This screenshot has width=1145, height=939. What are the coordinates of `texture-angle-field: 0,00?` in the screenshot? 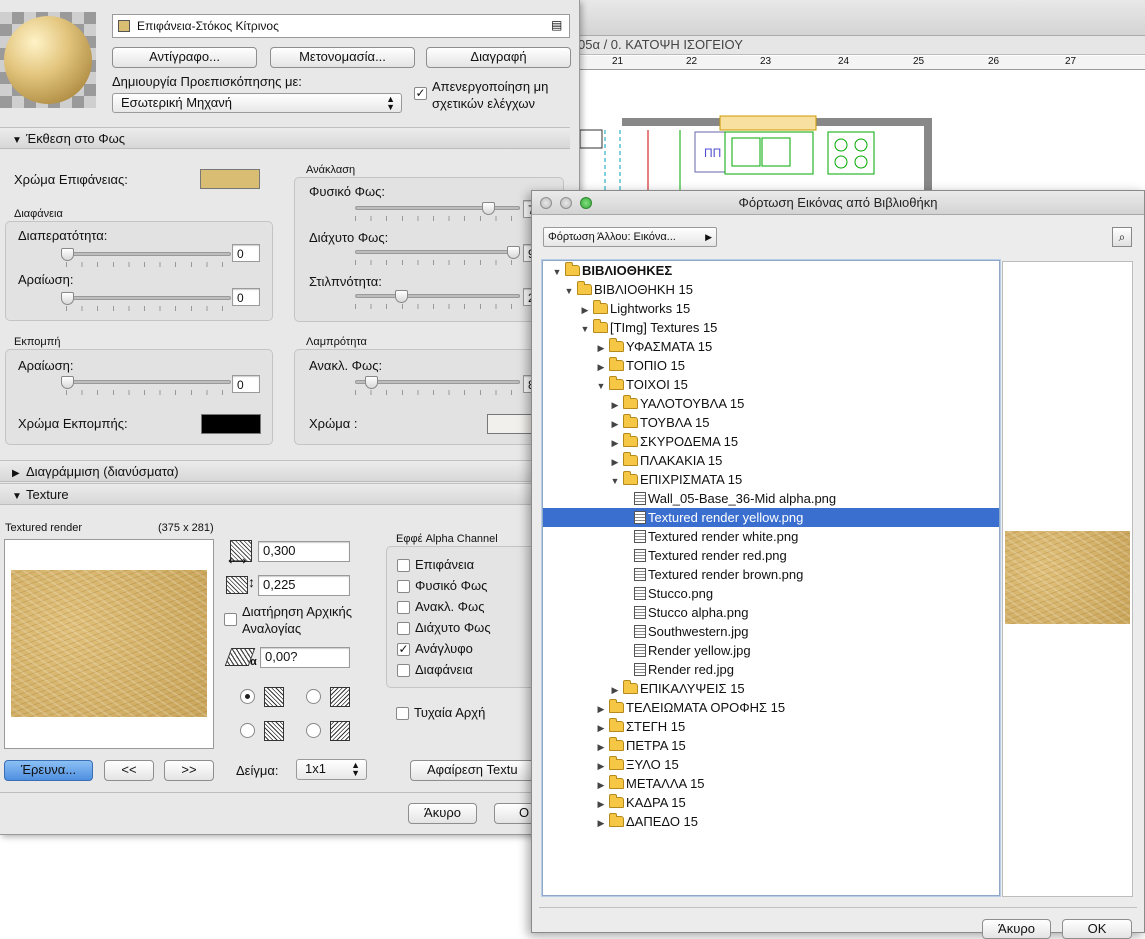 It's located at (305, 657).